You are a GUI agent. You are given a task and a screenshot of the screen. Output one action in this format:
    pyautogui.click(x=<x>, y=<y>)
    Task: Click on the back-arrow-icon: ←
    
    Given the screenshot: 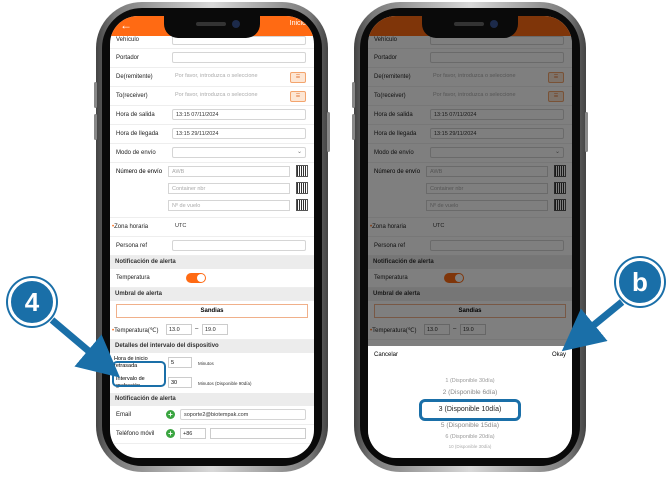 What is the action you would take?
    pyautogui.click(x=126, y=25)
    